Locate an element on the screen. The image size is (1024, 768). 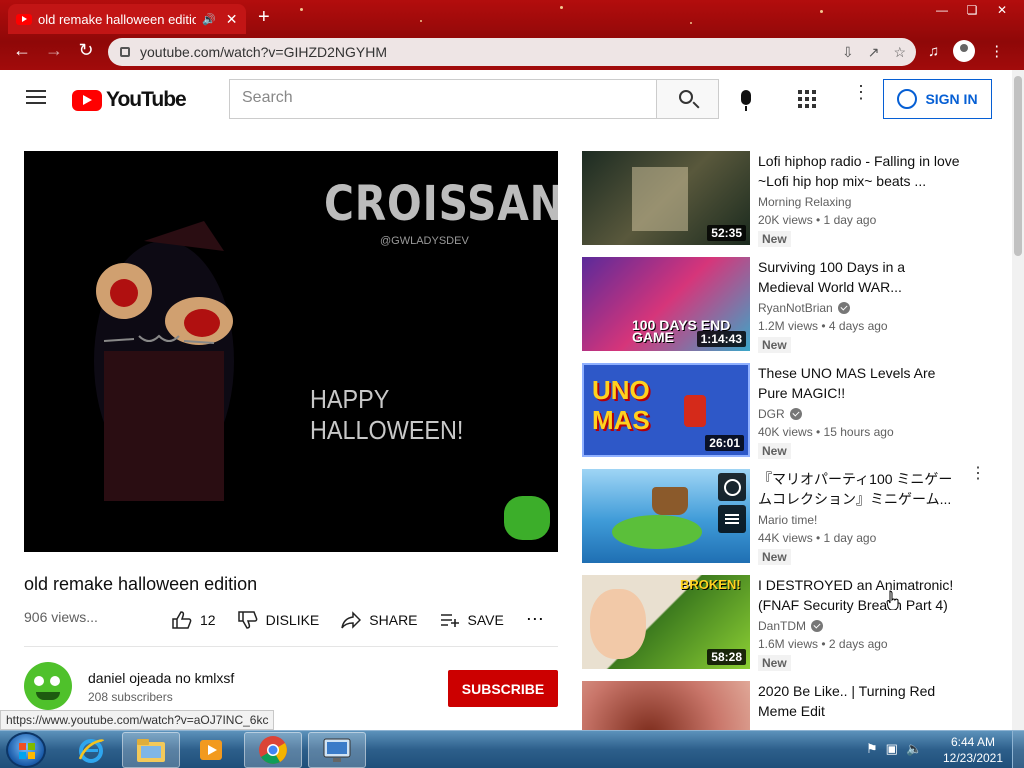
show-desktop-button is located at coordinates (1018, 749).